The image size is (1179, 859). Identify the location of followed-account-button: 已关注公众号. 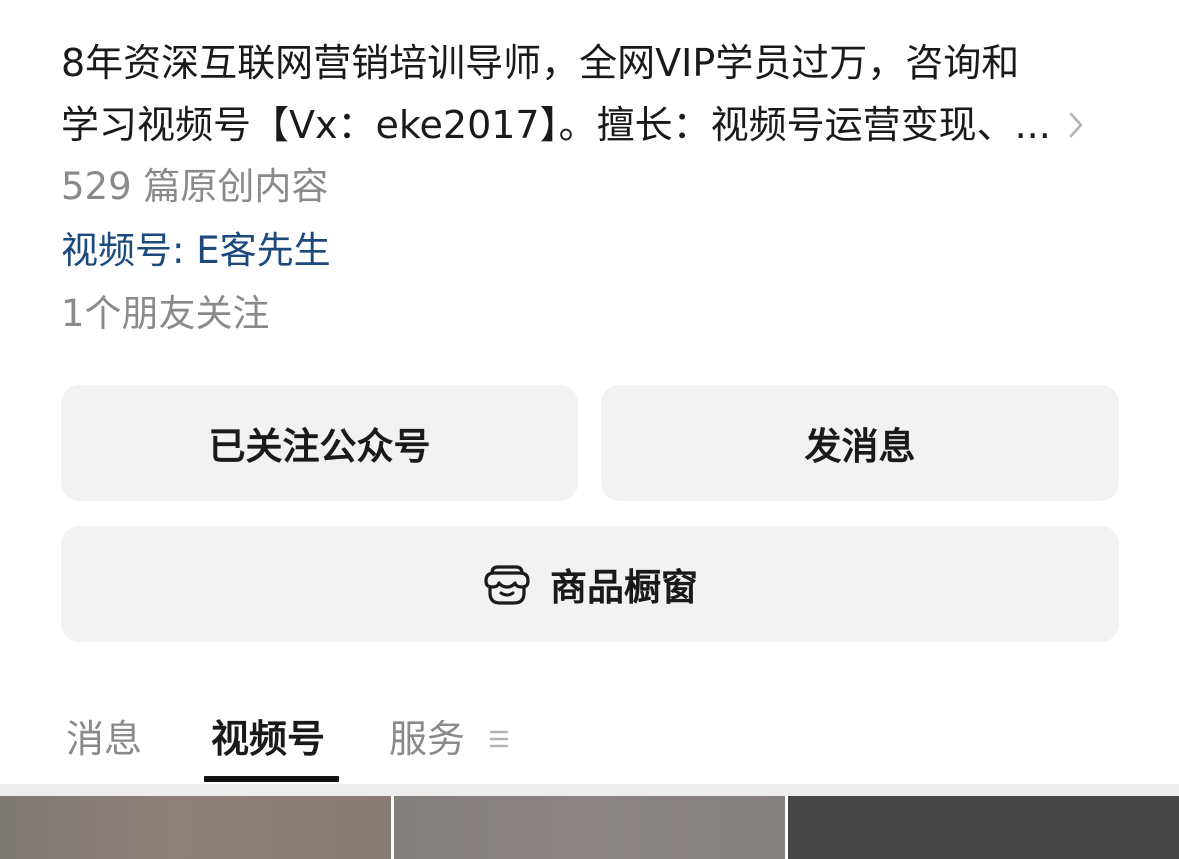
(319, 443).